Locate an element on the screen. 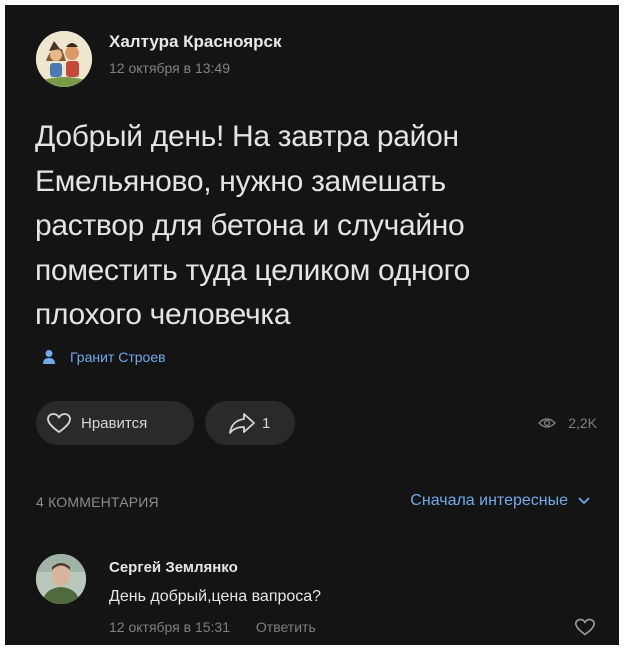 This screenshot has height=650, width=625. post-text-line: плохого человечка is located at coordinates (163, 314).